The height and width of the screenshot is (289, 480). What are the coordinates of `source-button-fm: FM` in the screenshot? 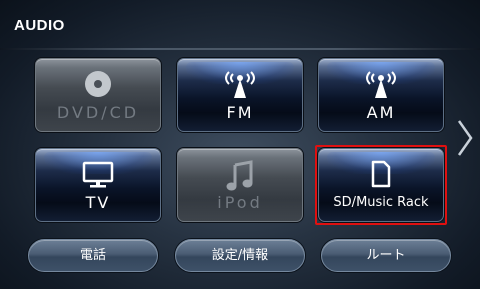 It's located at (240, 95).